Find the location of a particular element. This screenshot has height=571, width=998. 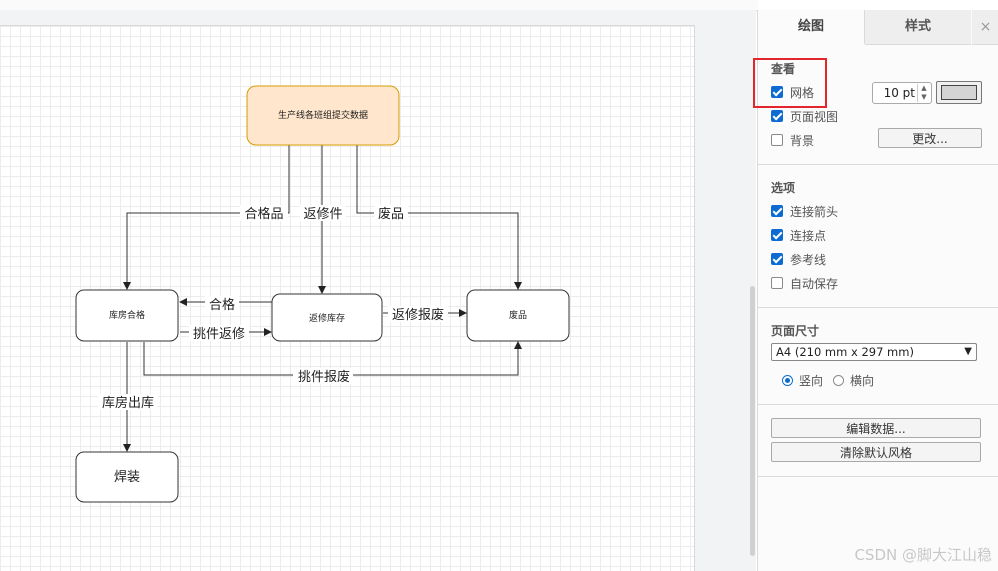

option-autosave: 自动保存 is located at coordinates (804, 283).